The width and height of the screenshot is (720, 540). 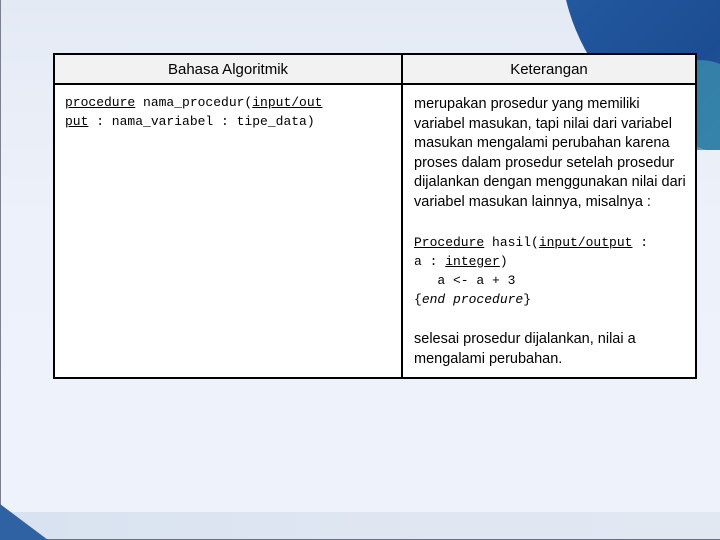 I want to click on keyword-input-output-part2: put, so click(x=77, y=121).